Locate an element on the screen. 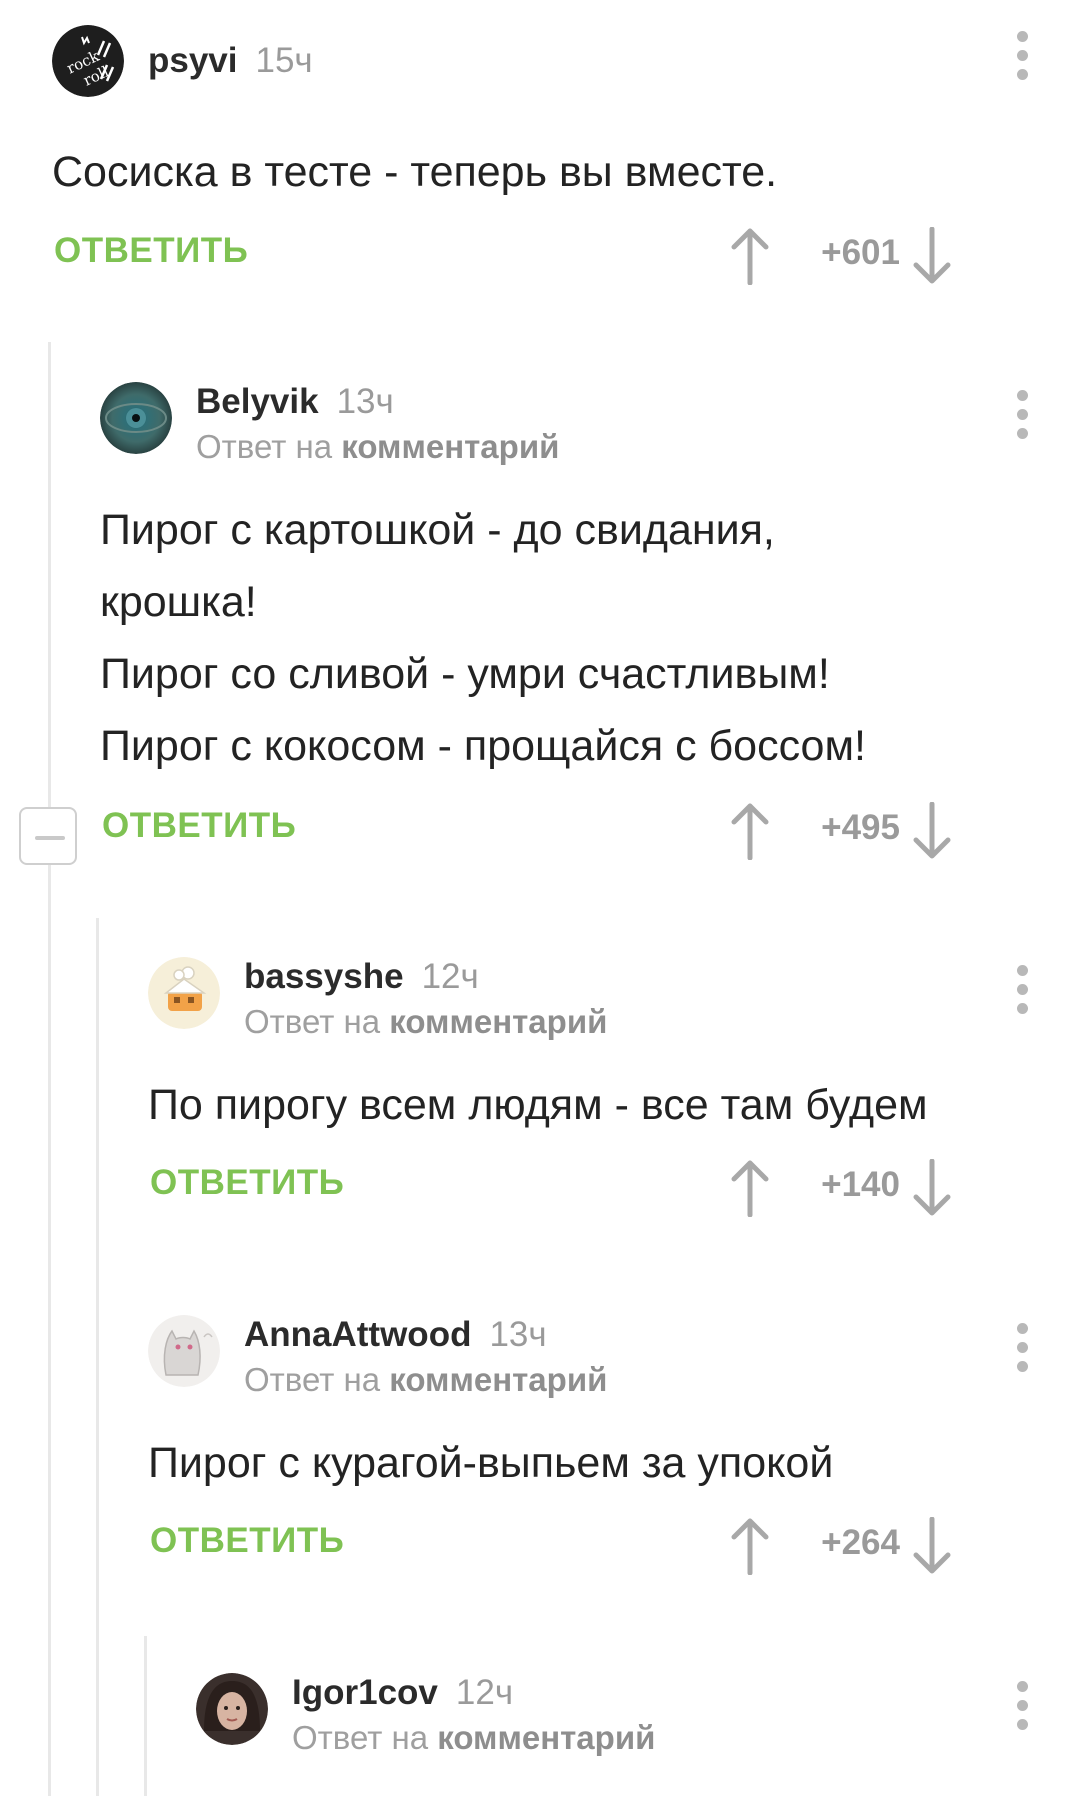  comment-text: По пирогу всем людям - все там будем is located at coordinates (538, 1105).